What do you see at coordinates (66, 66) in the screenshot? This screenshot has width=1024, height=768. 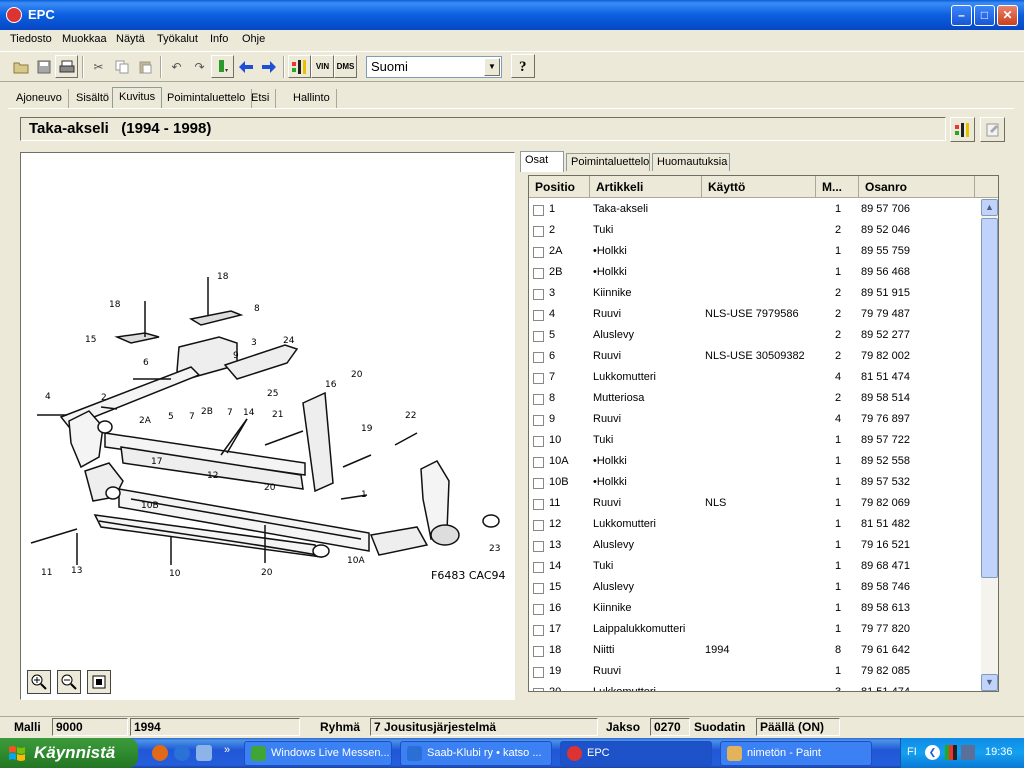 I see `print-icon` at bounding box center [66, 66].